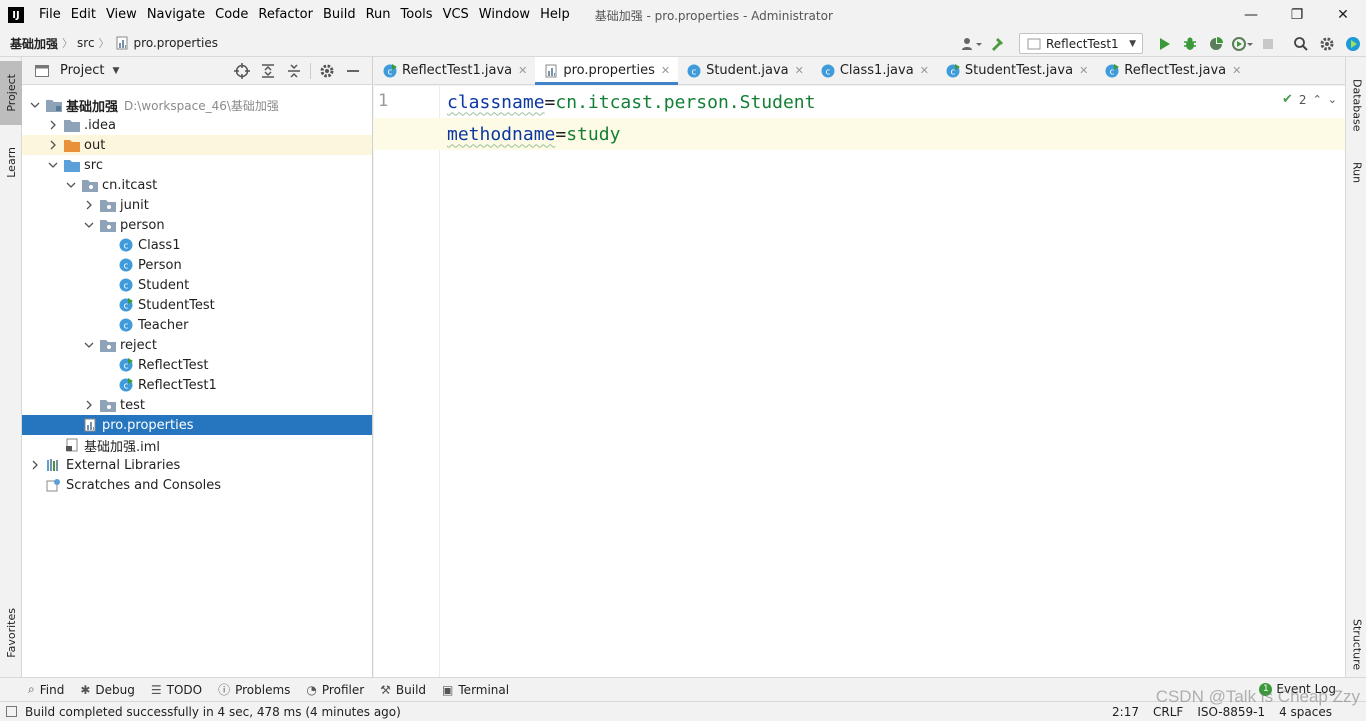 The height and width of the screenshot is (721, 1366). What do you see at coordinates (197, 125) in the screenshot?
I see `tree-item: .idea` at bounding box center [197, 125].